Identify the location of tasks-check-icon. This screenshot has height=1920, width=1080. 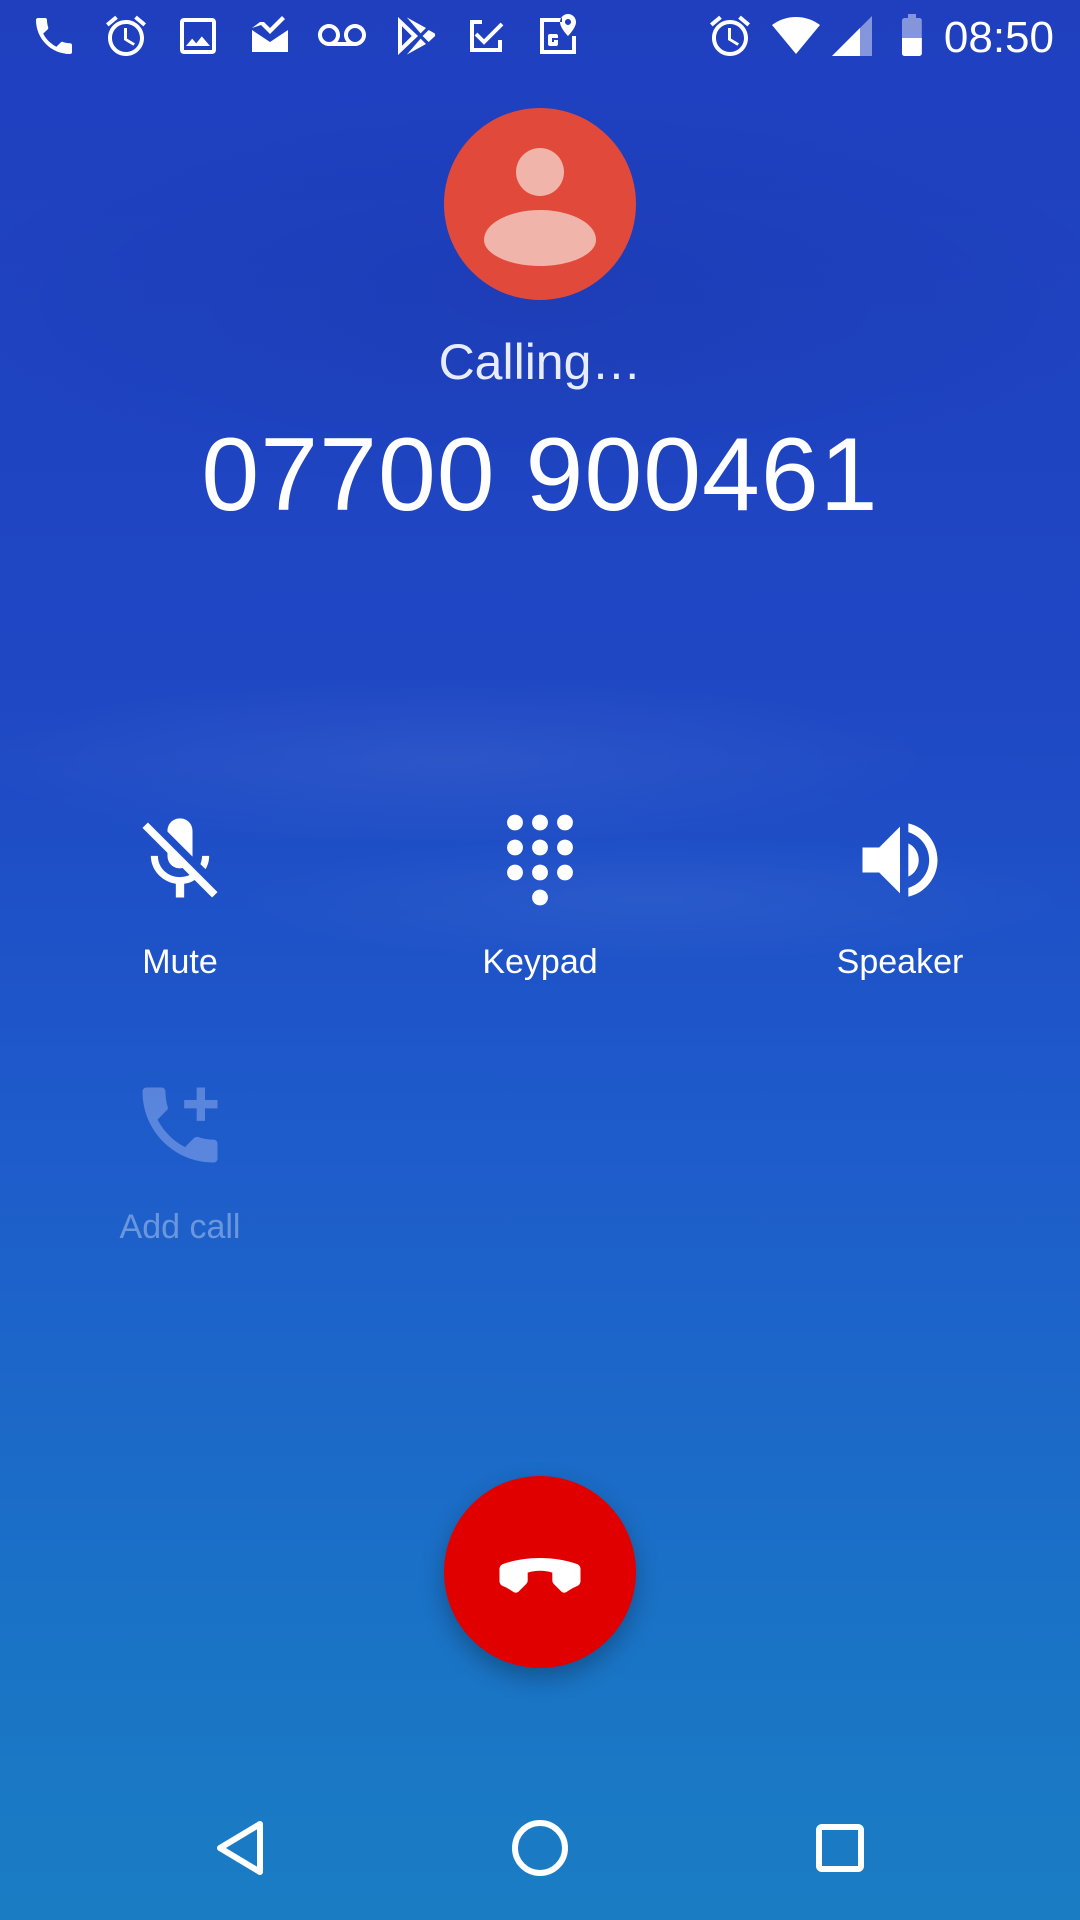
(486, 36).